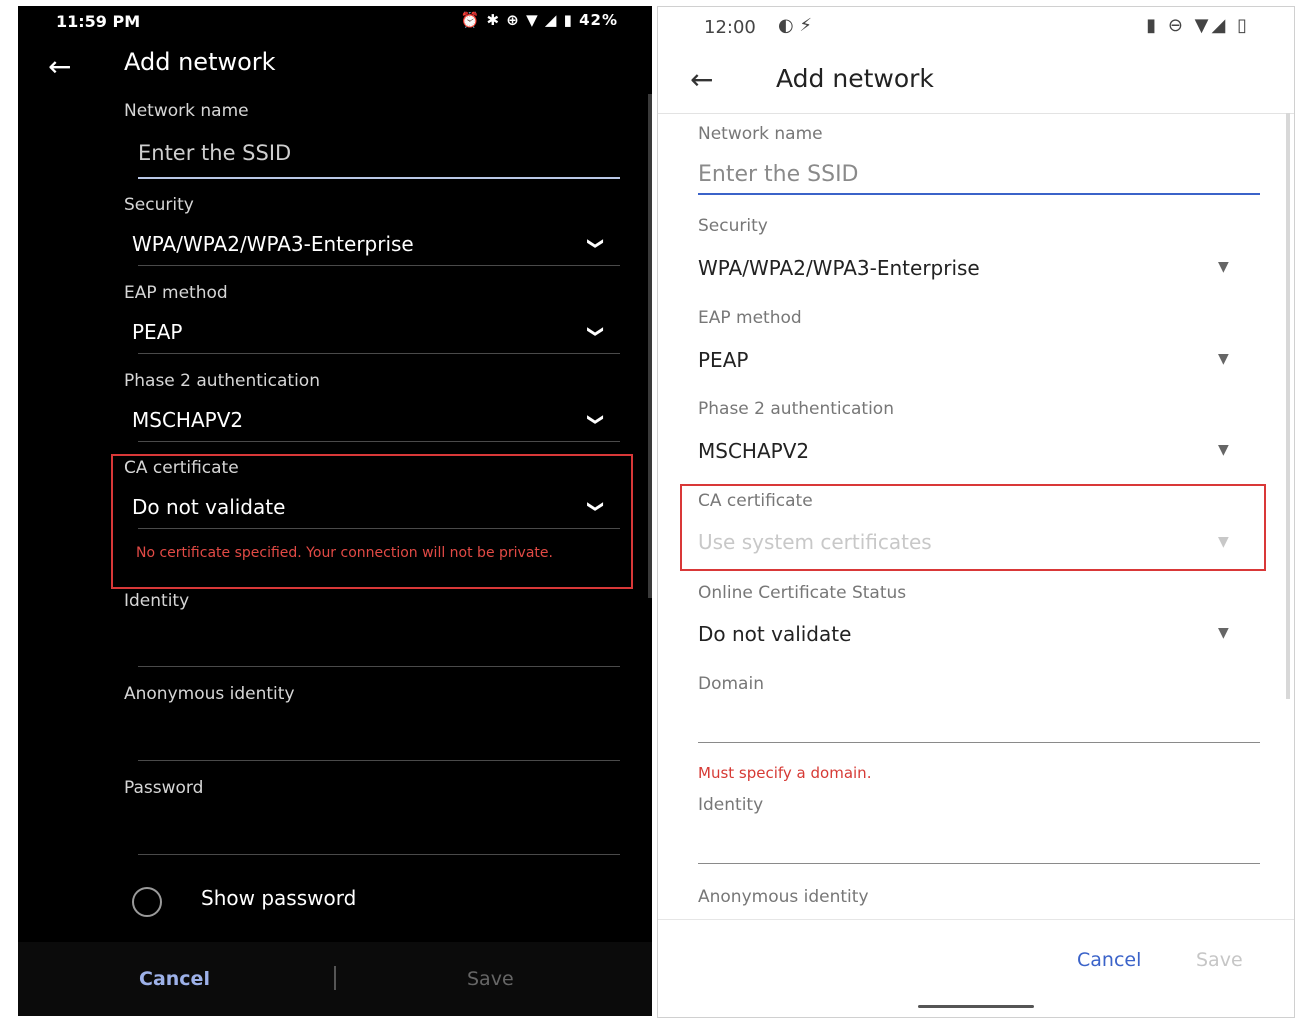 The image size is (1299, 1018). What do you see at coordinates (979, 742) in the screenshot?
I see `domain-input` at bounding box center [979, 742].